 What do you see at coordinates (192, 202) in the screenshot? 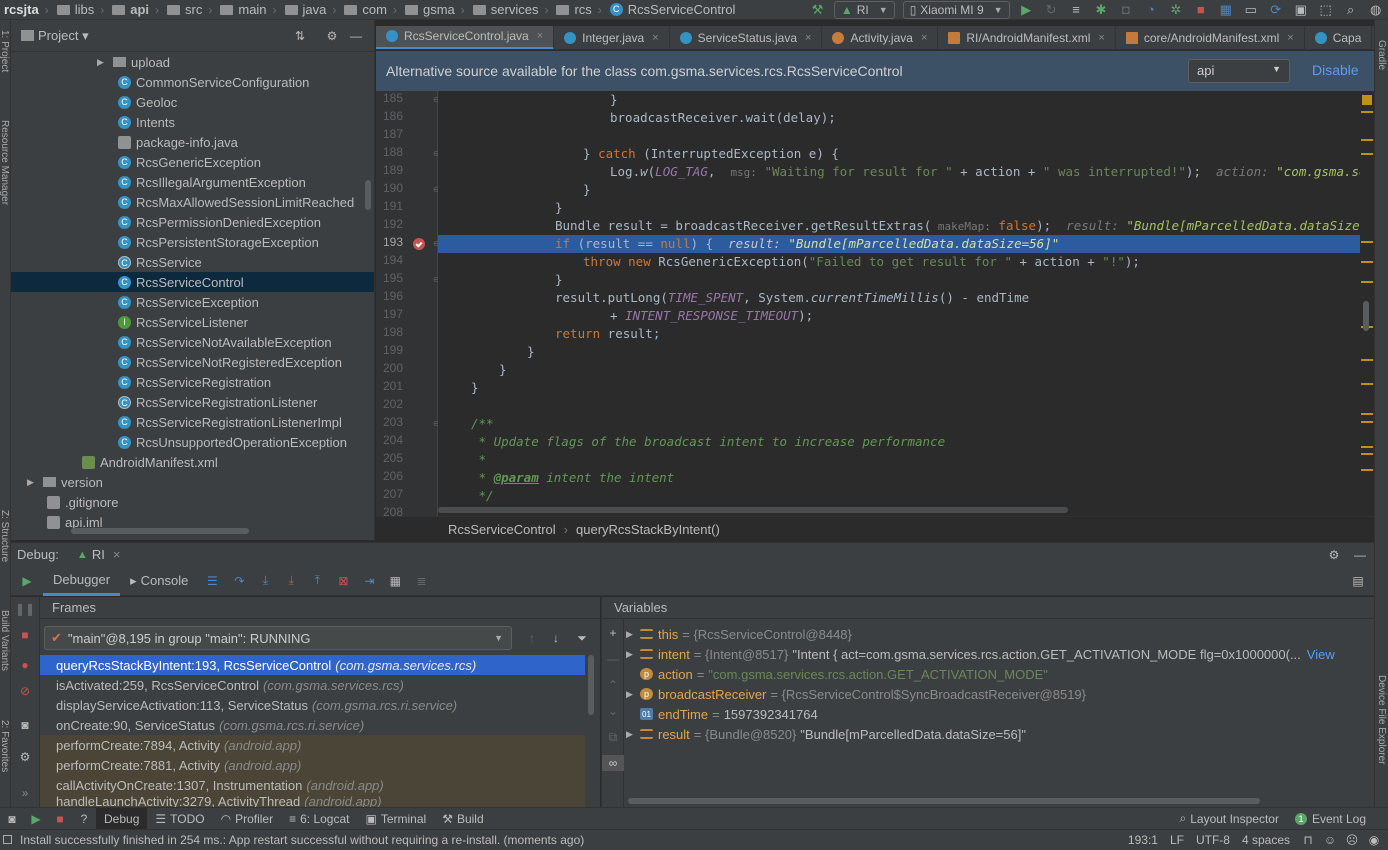
I see `tree-item: C RcsMaxAllowedSessionLimitReached` at bounding box center [192, 202].